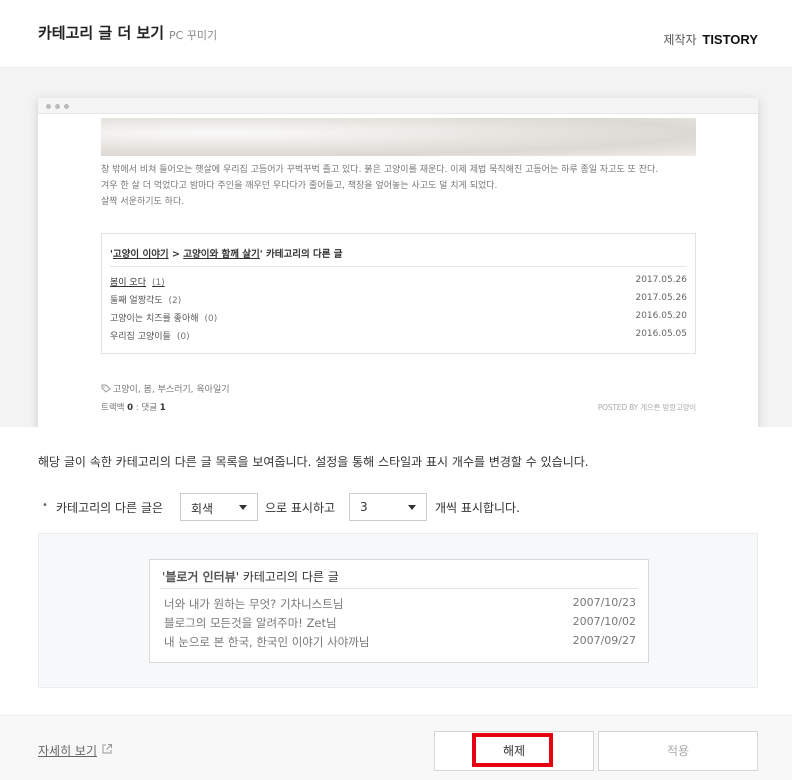 This screenshot has width=792, height=780. I want to click on more-details-link: 자세히 보기, so click(67, 750).